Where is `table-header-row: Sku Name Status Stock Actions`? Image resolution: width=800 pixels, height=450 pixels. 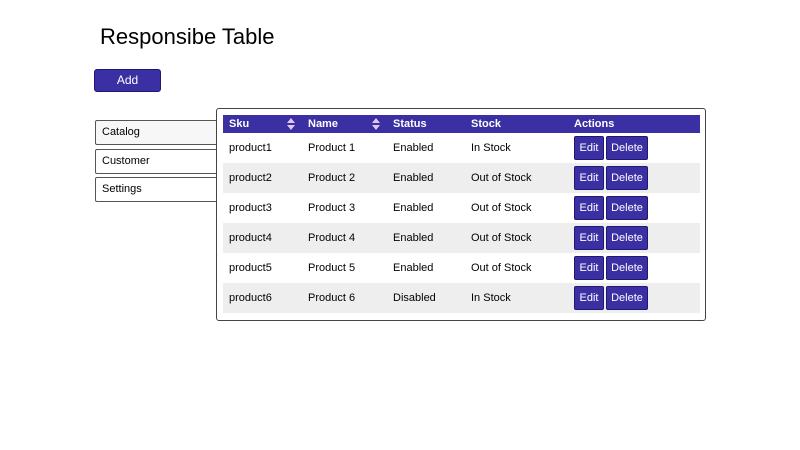 table-header-row: Sku Name Status Stock Actions is located at coordinates (461, 124).